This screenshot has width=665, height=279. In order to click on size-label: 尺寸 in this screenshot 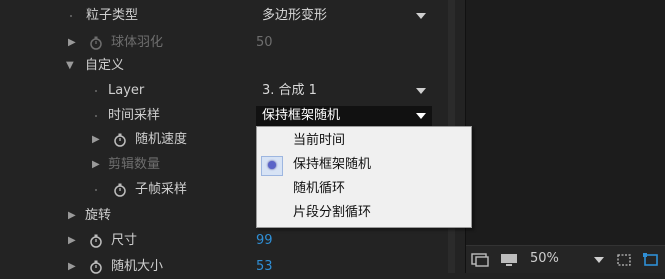, I will do `click(124, 240)`.